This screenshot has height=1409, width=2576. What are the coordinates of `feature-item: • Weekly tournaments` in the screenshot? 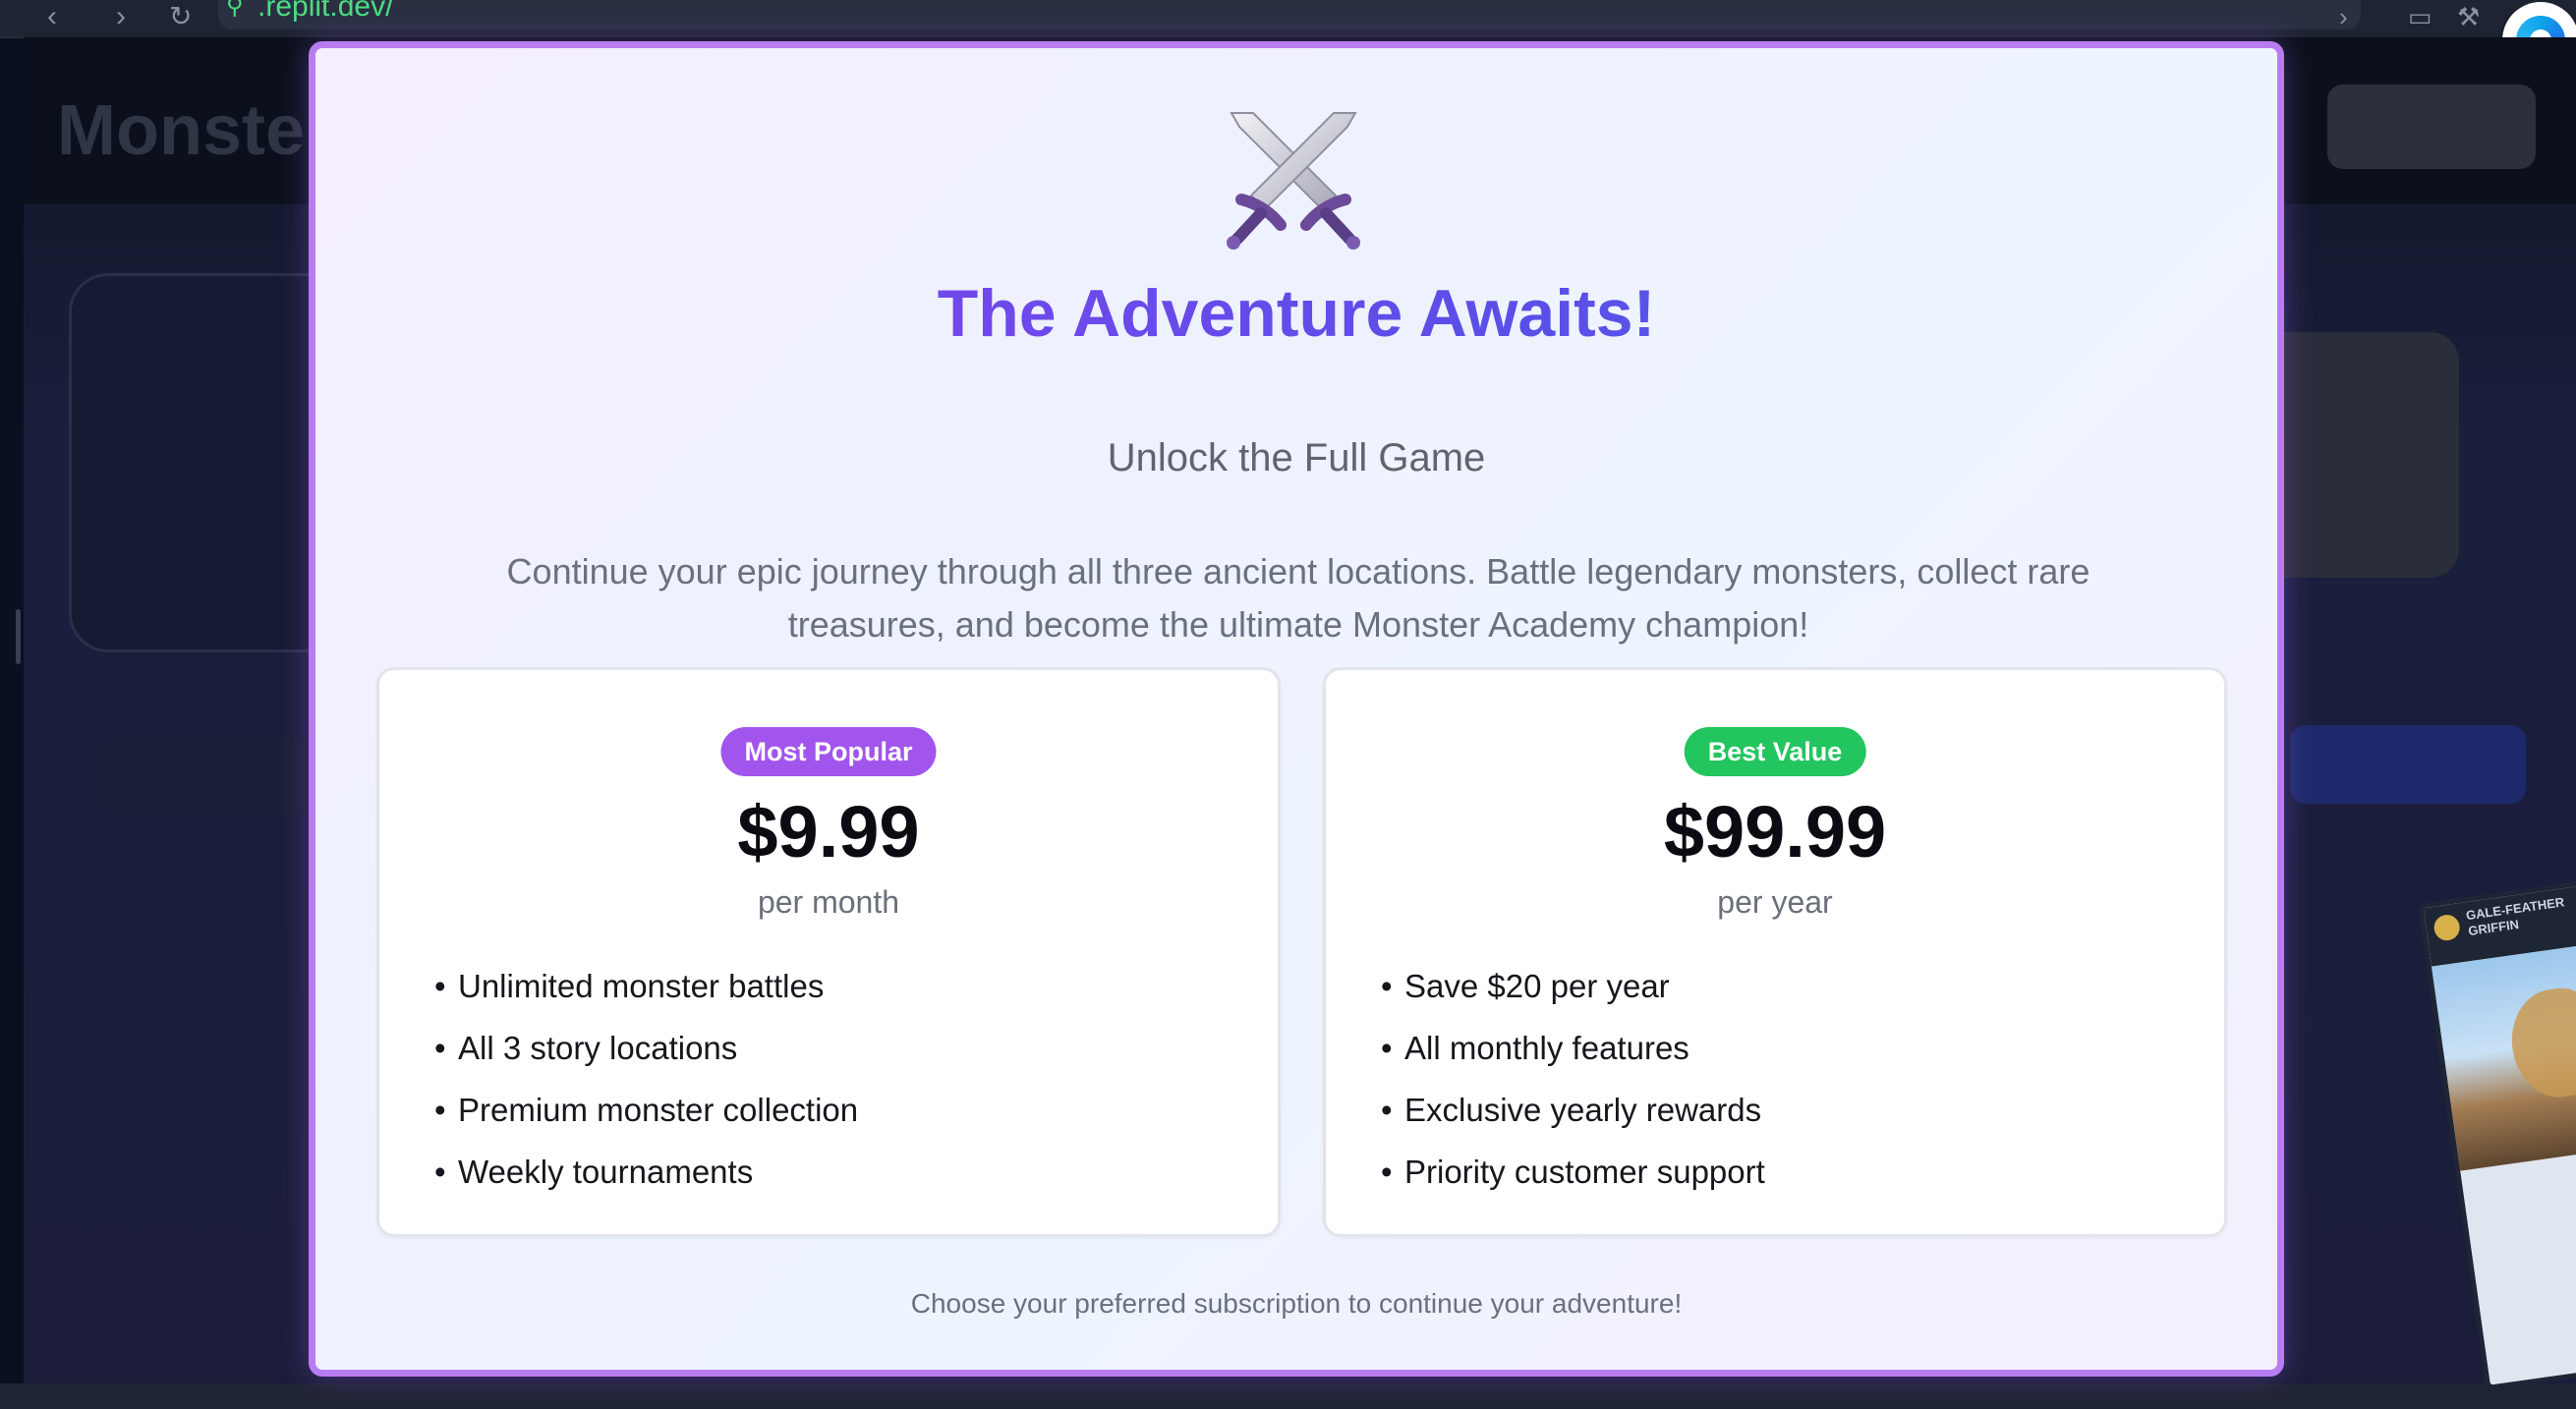 It's located at (594, 1172).